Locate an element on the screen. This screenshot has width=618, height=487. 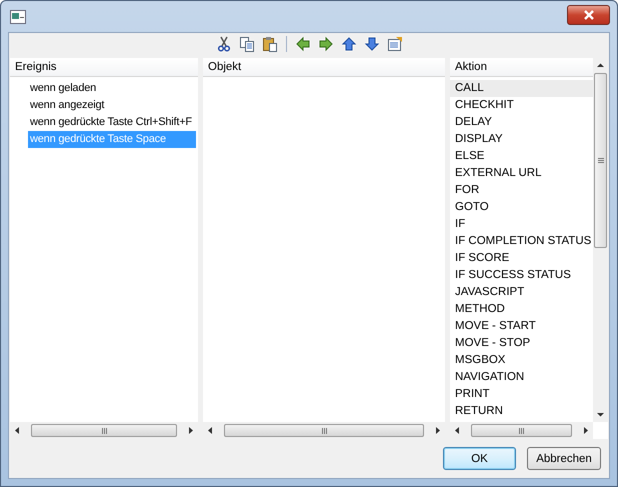
event-item: wenn geladen is located at coordinates (112, 88).